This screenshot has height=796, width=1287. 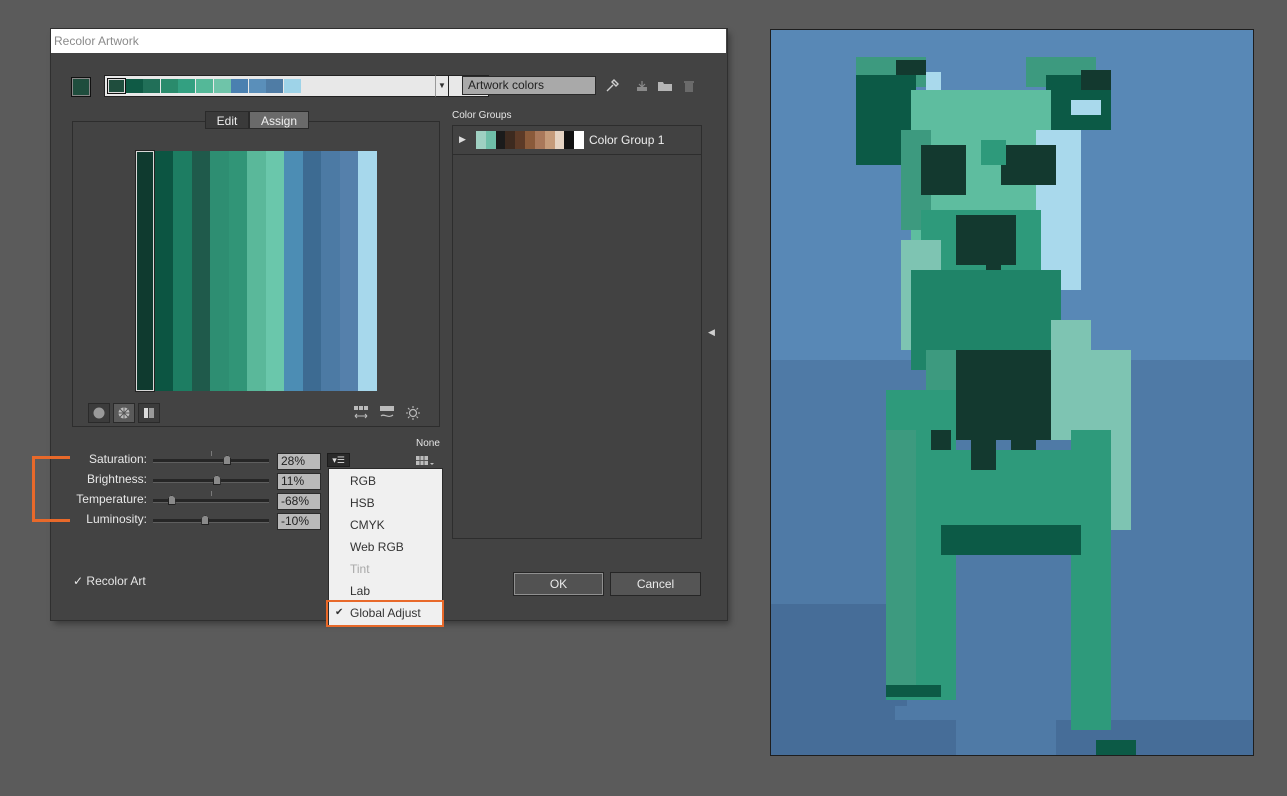 What do you see at coordinates (1096, 80) in the screenshot?
I see `ear-right` at bounding box center [1096, 80].